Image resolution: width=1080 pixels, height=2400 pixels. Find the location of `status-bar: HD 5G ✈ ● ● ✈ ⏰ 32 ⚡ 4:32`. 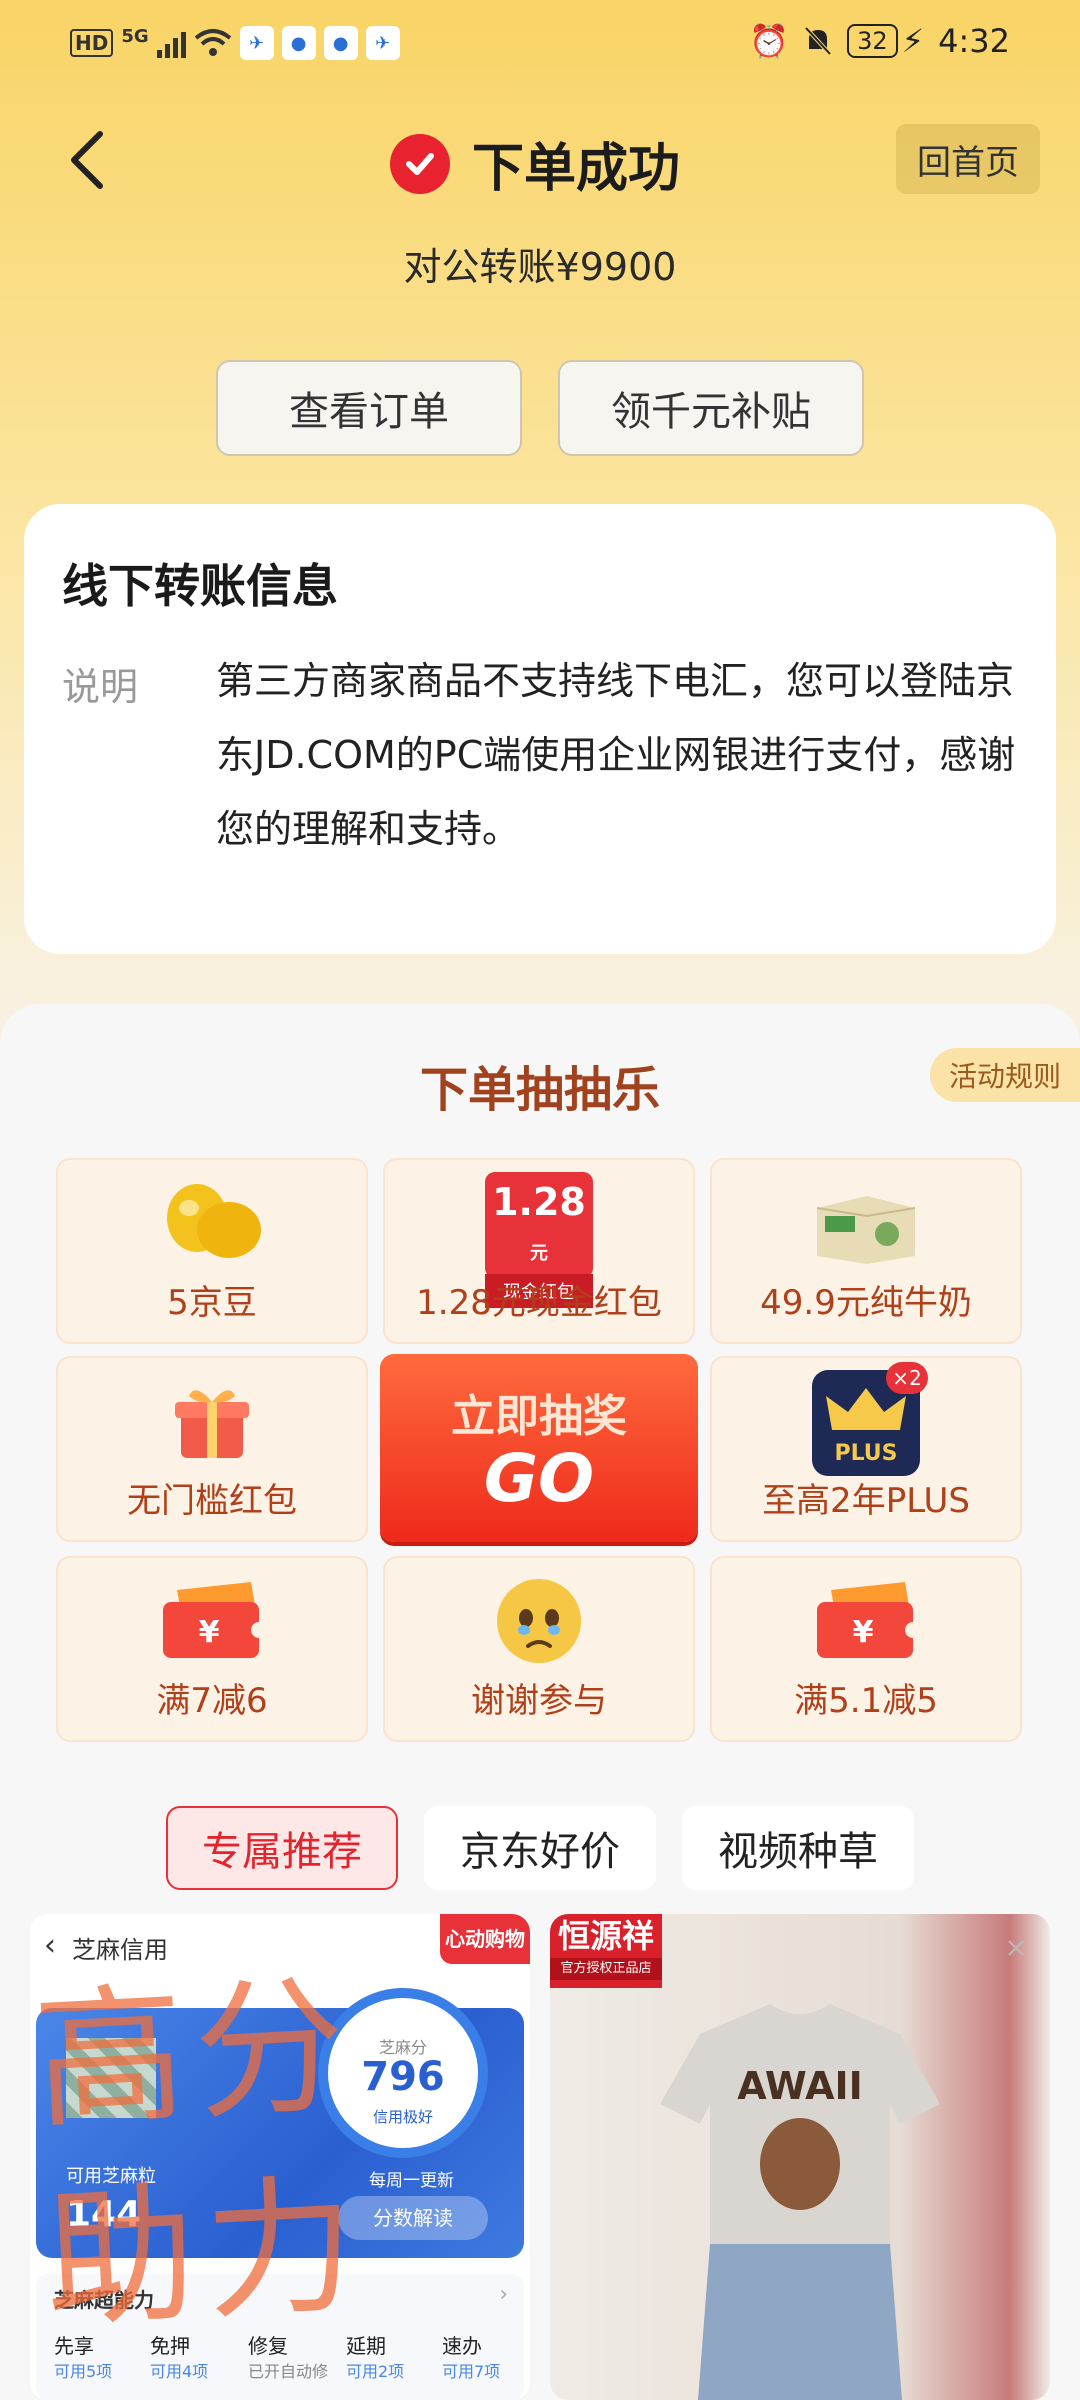

status-bar: HD 5G ✈ ● ● ✈ ⏰ 32 ⚡ 4:32 is located at coordinates (540, 45).